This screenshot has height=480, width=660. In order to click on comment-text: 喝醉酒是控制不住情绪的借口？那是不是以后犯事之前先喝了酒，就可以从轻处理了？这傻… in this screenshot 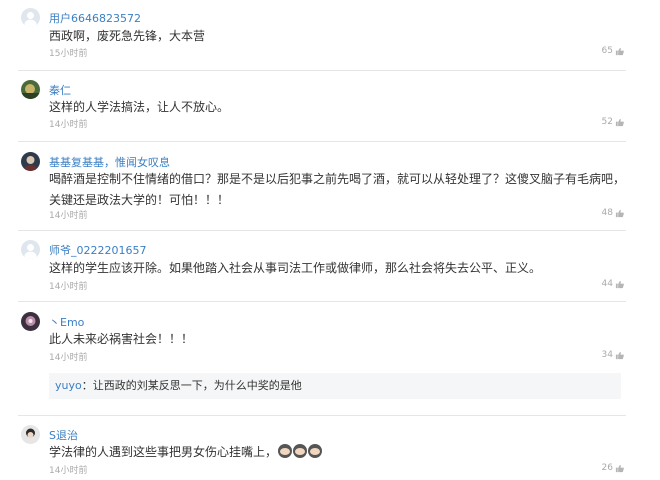, I will do `click(337, 189)`.